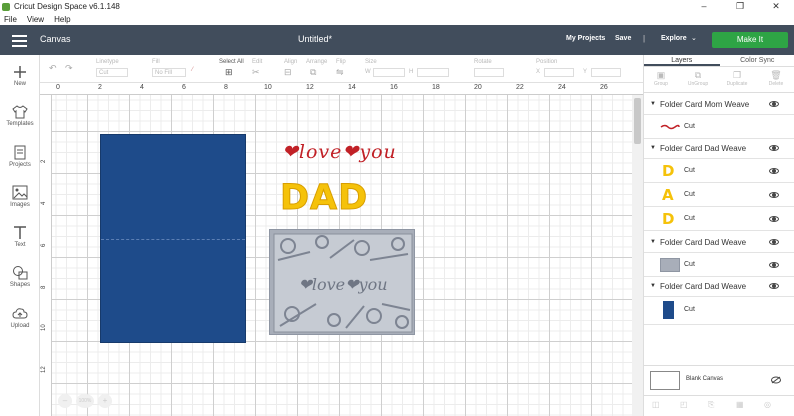 This screenshot has width=794, height=416. Describe the element at coordinates (750, 40) in the screenshot. I see `make-it-button: Make It` at that location.